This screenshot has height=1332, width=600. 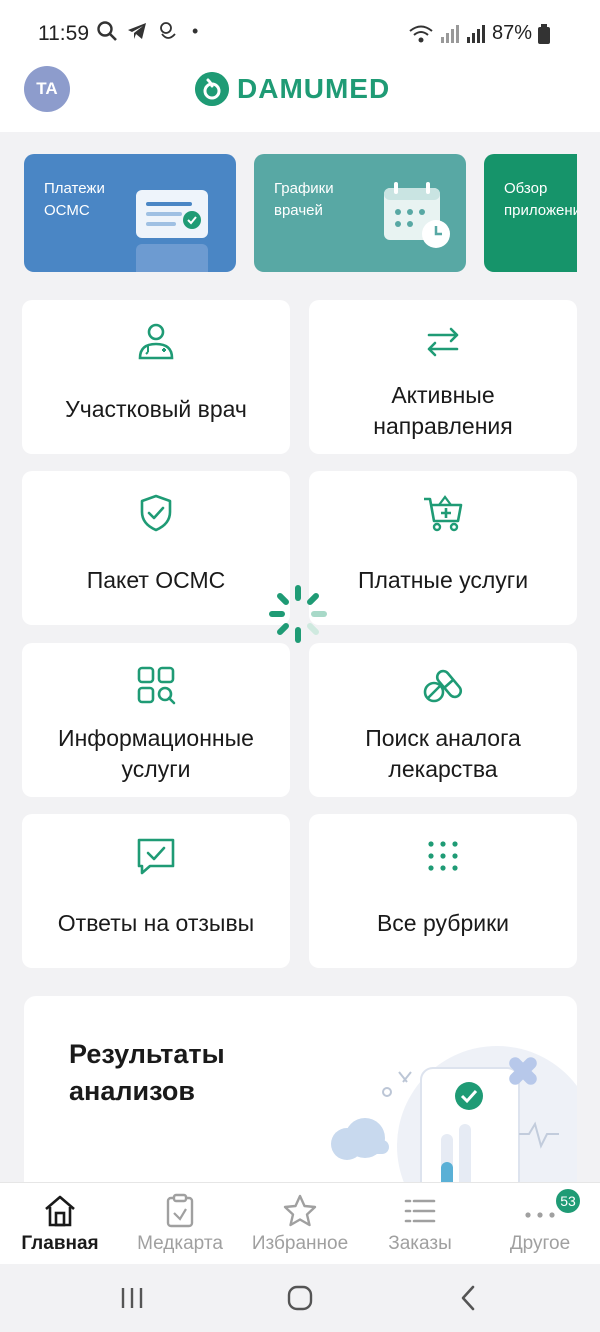 What do you see at coordinates (443, 753) in the screenshot?
I see `tile-label: Поиск аналога лекарства` at bounding box center [443, 753].